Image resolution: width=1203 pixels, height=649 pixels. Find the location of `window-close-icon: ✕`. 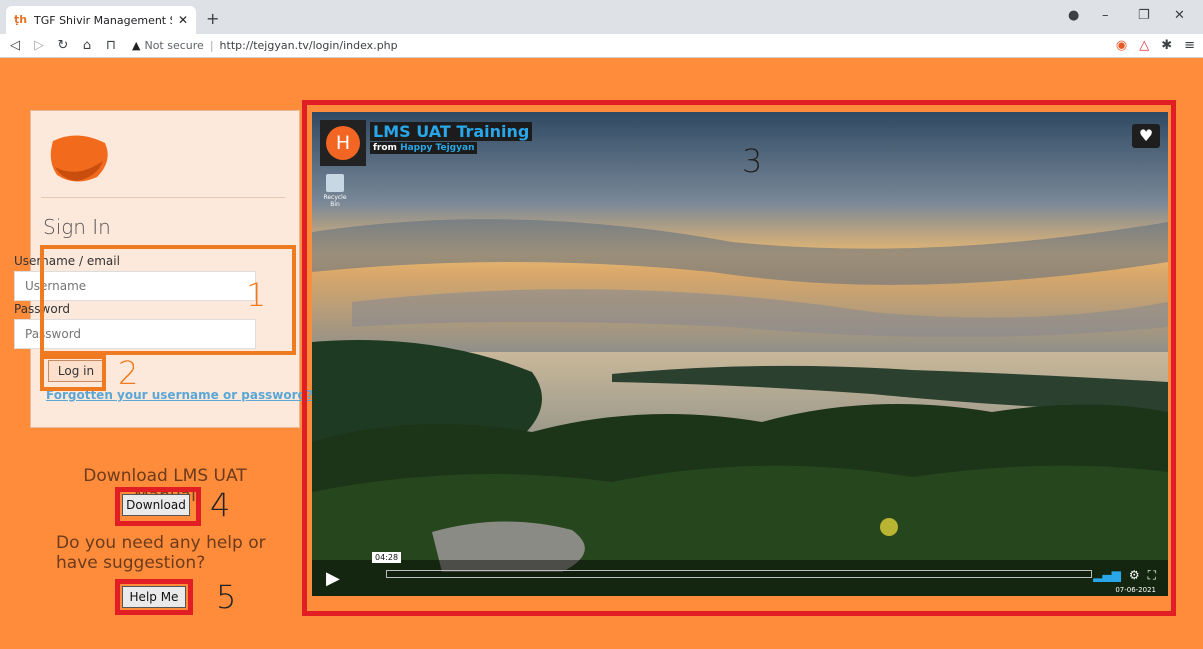

window-close-icon: ✕ is located at coordinates (1179, 15).